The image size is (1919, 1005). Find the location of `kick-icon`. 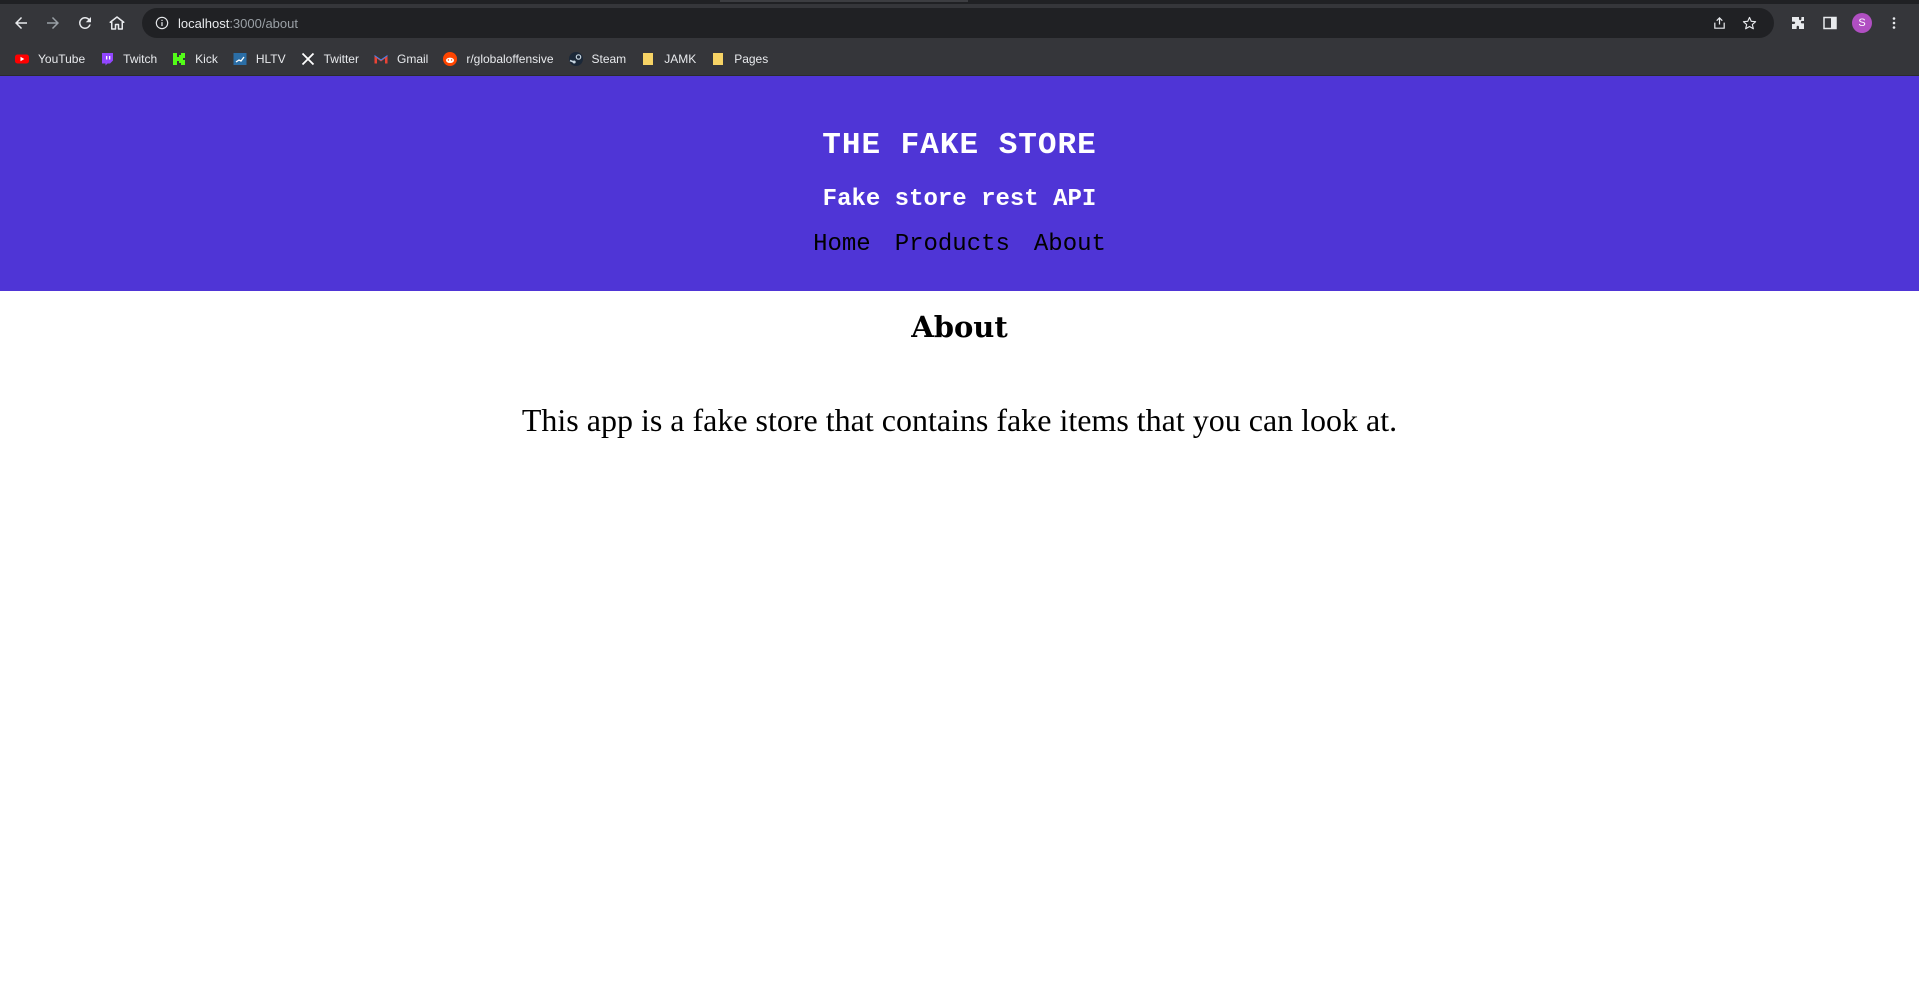

kick-icon is located at coordinates (179, 59).